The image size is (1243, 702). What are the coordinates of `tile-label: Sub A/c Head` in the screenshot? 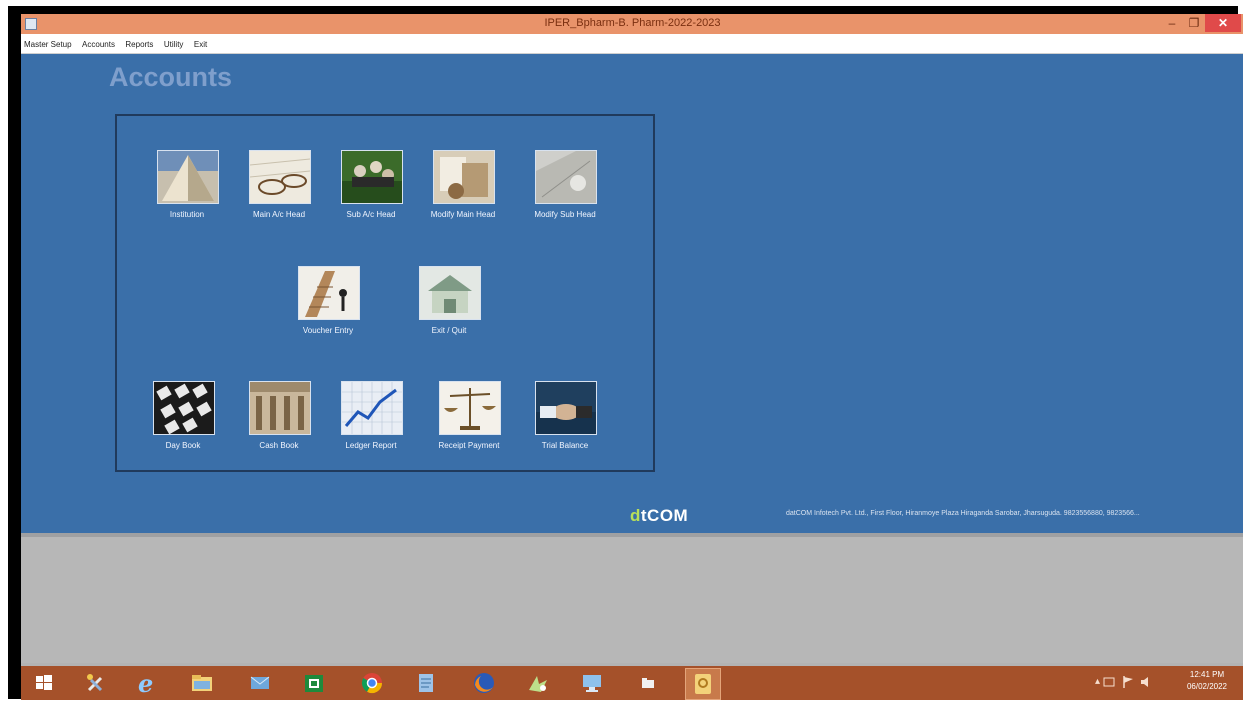 It's located at (371, 214).